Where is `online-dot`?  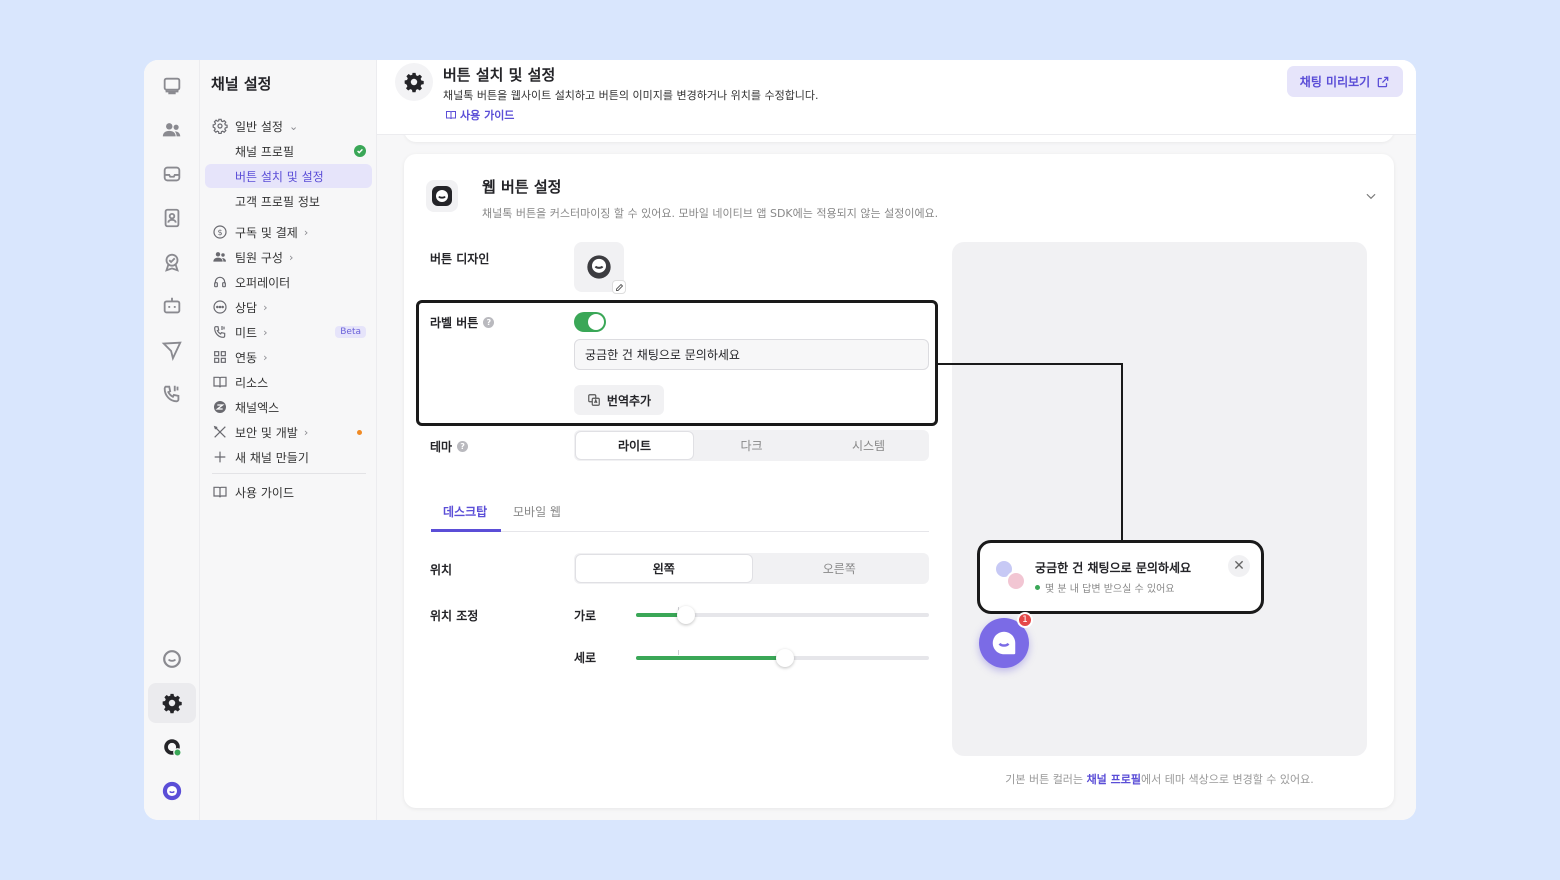
online-dot is located at coordinates (1037, 587).